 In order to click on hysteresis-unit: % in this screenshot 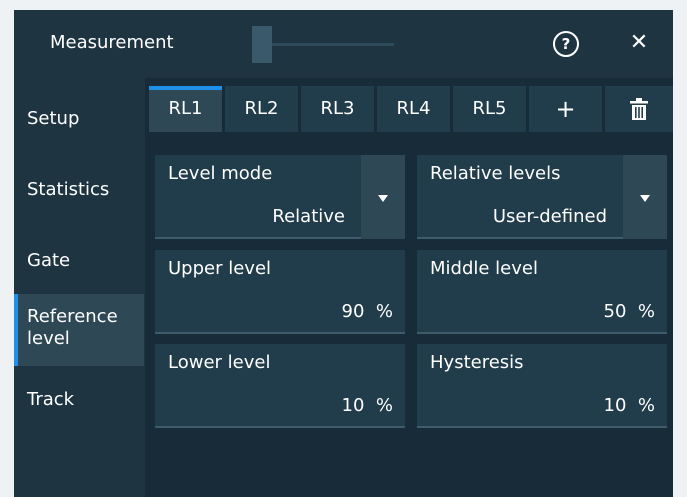, I will do `click(646, 405)`.